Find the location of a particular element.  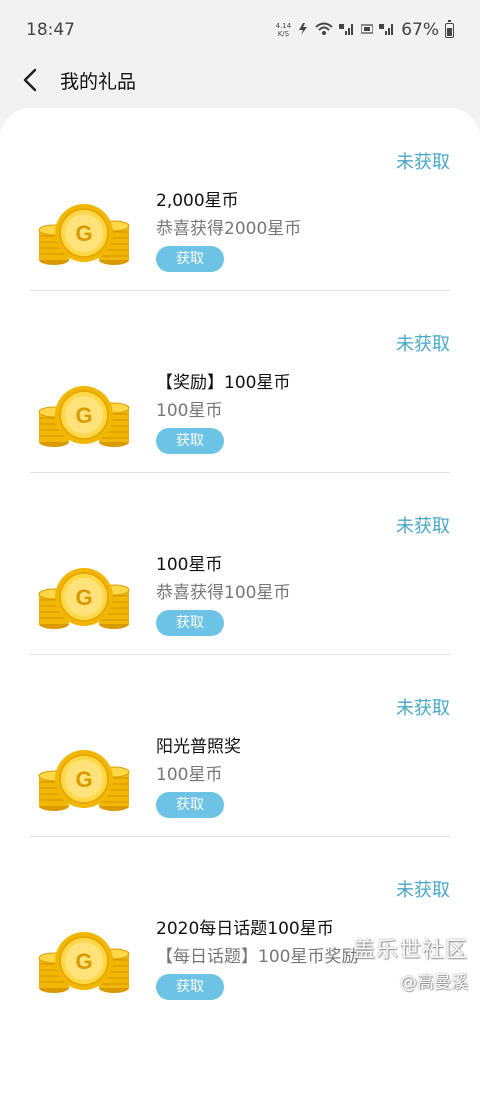

hd-icon is located at coordinates (367, 30).